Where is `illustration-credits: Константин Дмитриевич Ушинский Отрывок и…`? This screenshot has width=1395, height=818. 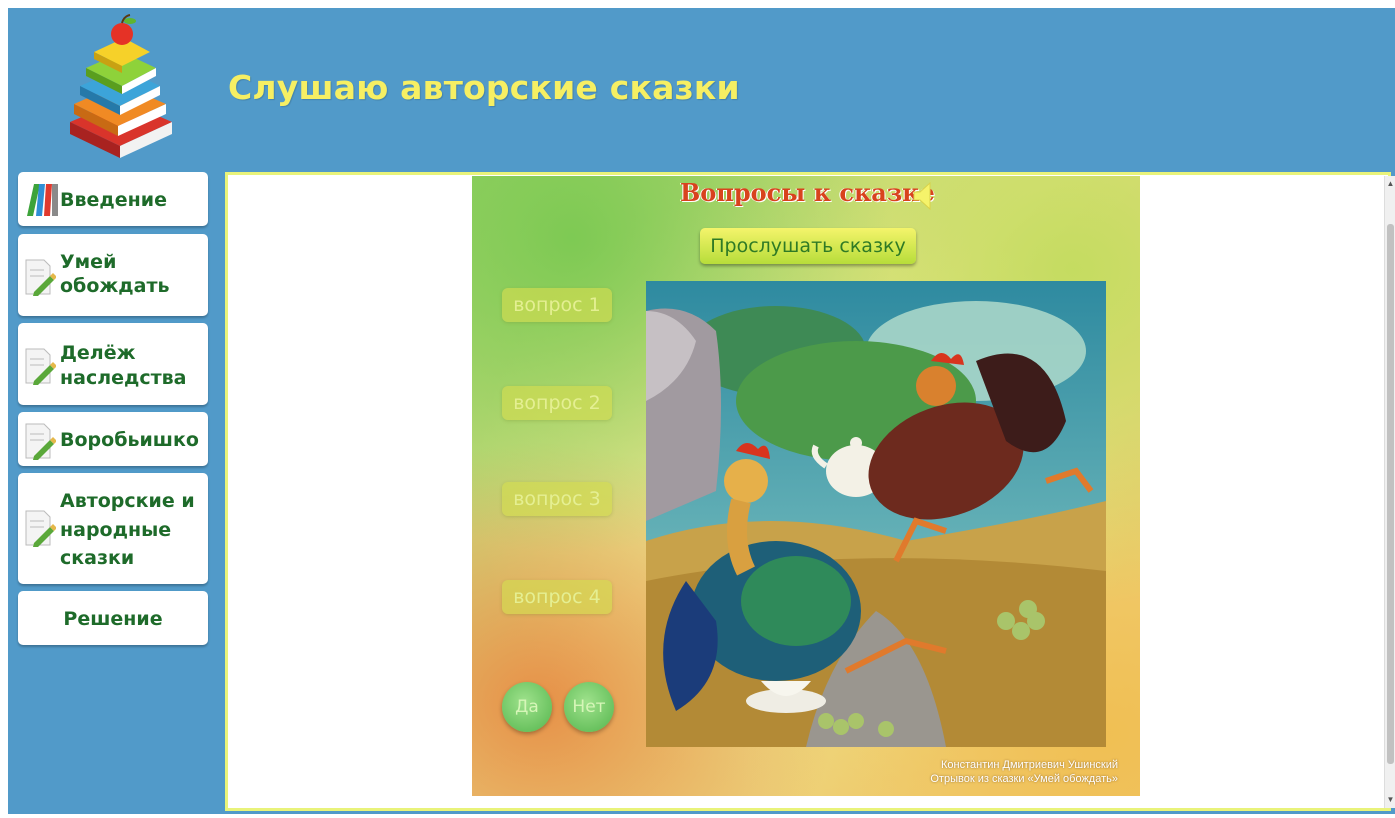 illustration-credits: Константин Дмитриевич Ушинский Отрывок и… is located at coordinates (1024, 772).